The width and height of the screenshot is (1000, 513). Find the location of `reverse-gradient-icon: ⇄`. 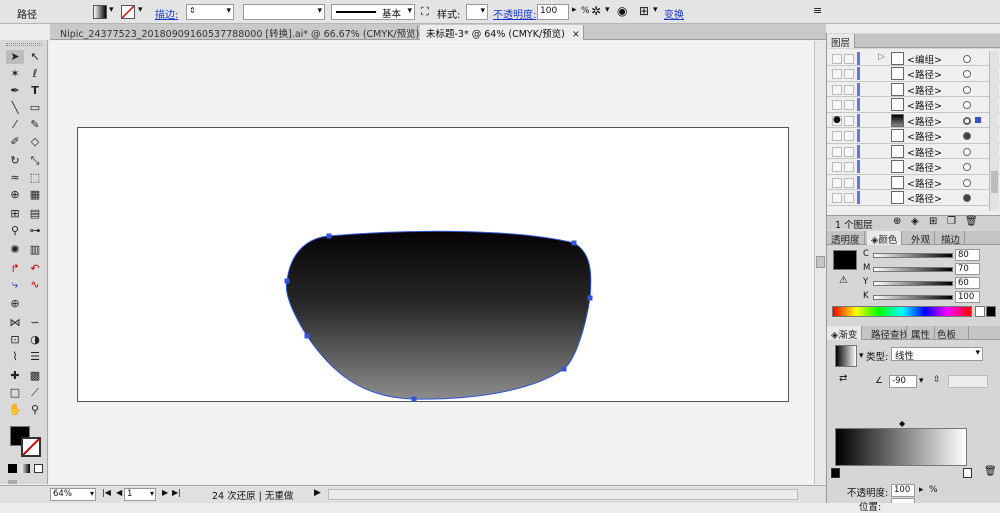

reverse-gradient-icon: ⇄ is located at coordinates (843, 378).